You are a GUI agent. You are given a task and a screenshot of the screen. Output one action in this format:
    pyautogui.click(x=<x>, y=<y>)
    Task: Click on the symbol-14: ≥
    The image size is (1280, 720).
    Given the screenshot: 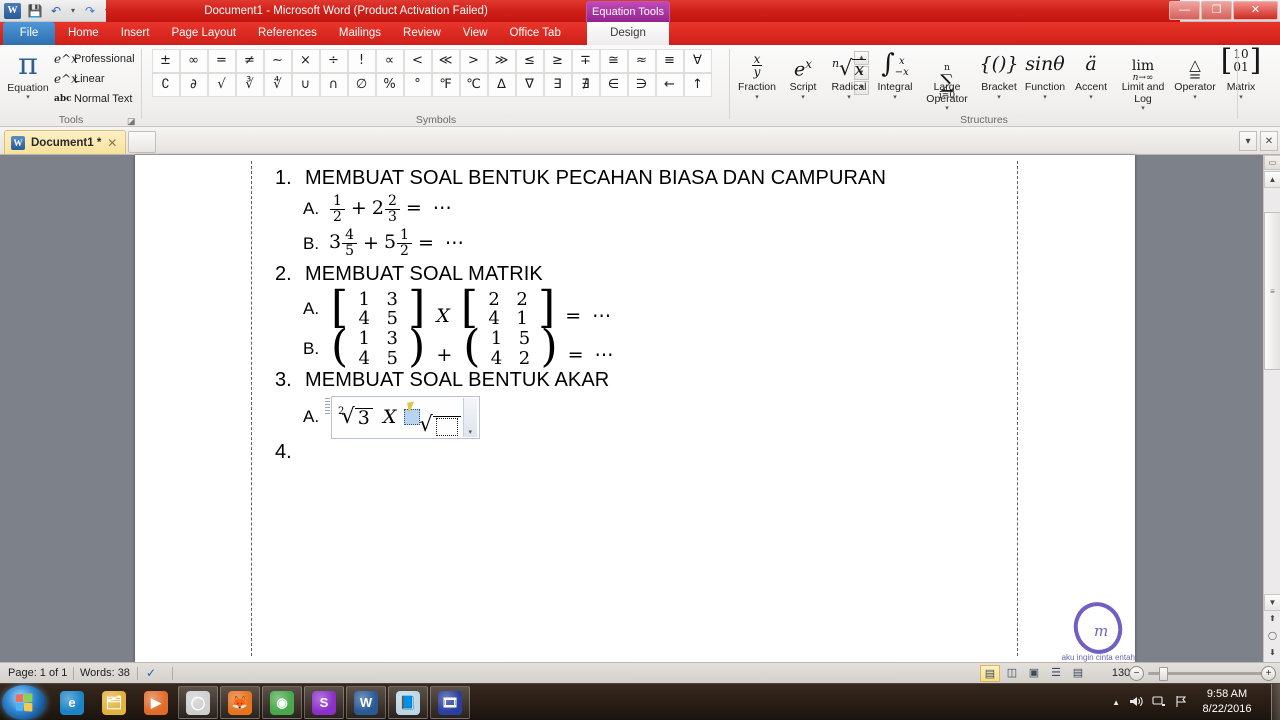 What is the action you would take?
    pyautogui.click(x=557, y=60)
    